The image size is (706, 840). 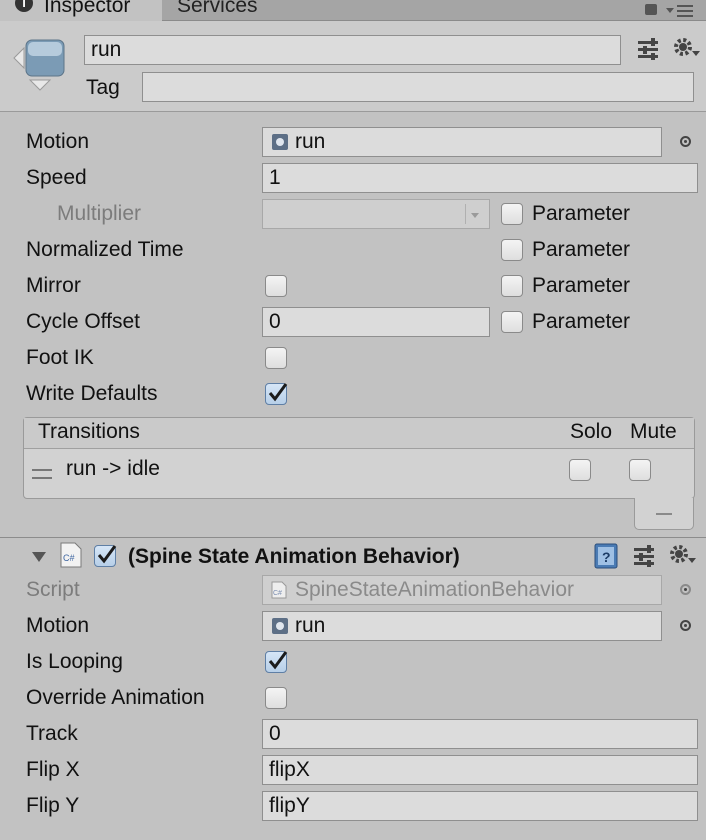 I want to click on motion-label: Motion, so click(x=58, y=141).